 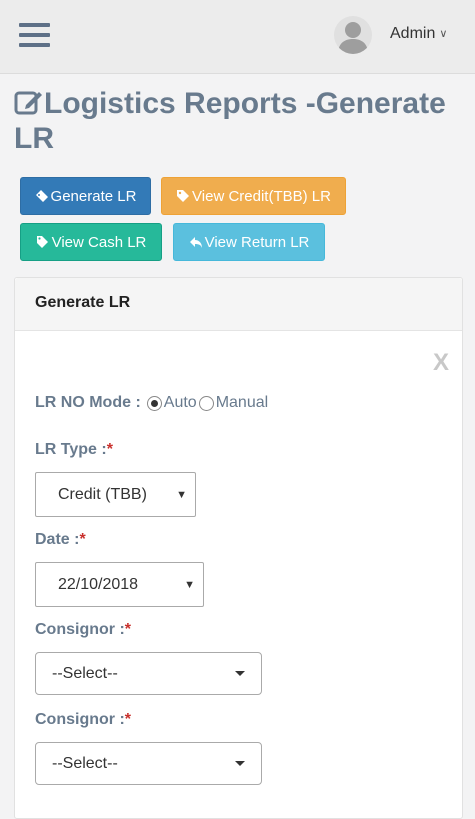 I want to click on avatar, so click(x=353, y=35).